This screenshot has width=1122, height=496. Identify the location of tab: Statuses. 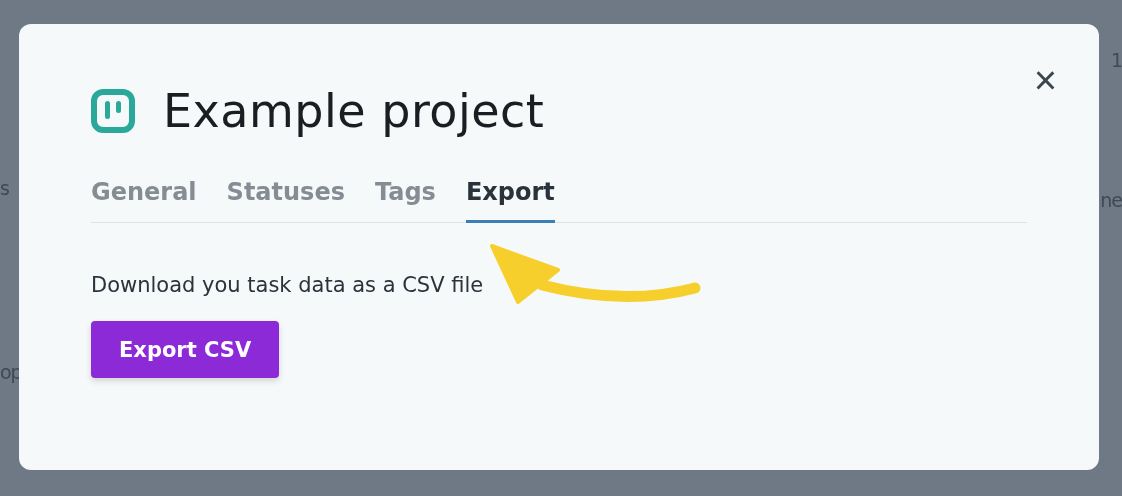
(285, 195).